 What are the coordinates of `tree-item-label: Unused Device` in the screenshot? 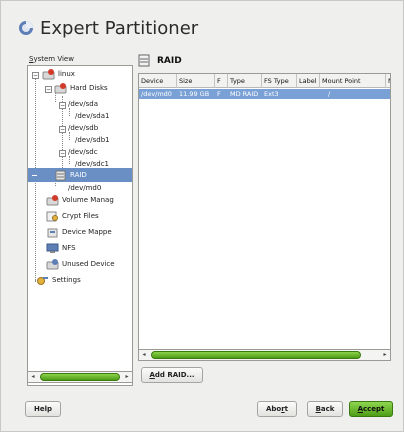 It's located at (88, 264).